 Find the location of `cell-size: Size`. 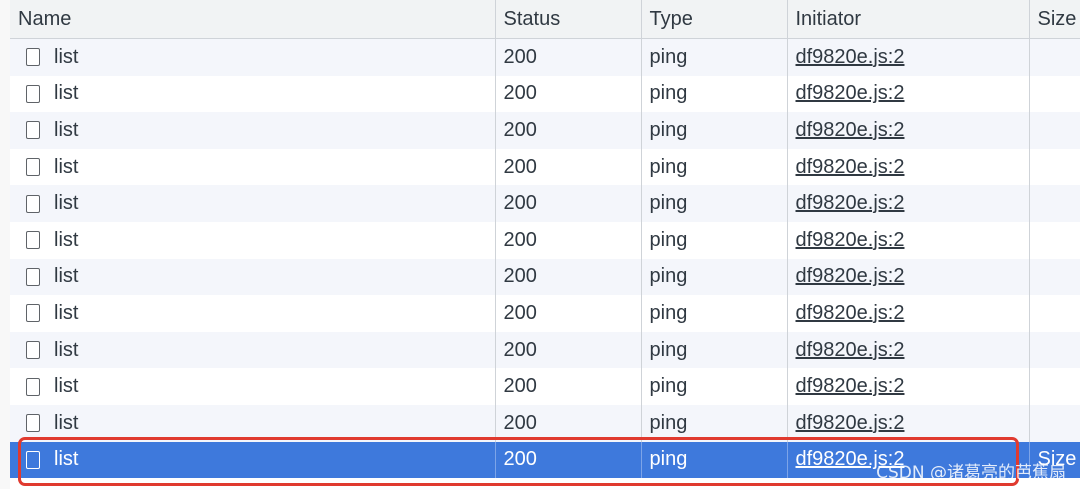

cell-size: Size is located at coordinates (1054, 460).